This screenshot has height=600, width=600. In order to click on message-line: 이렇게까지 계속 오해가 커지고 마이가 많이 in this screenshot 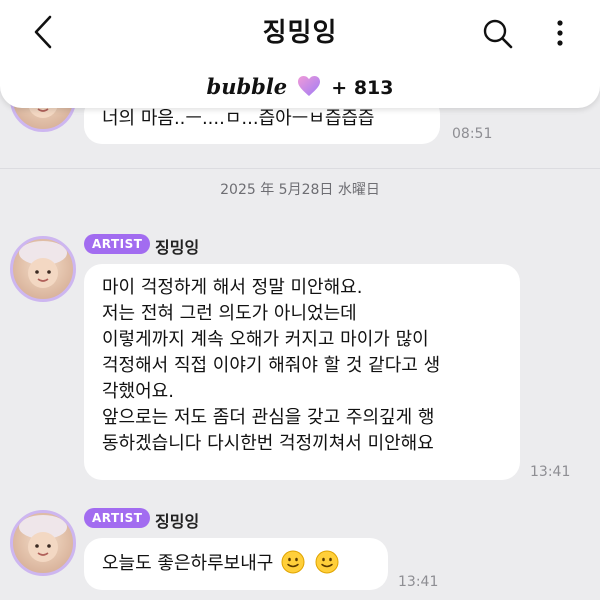, I will do `click(265, 339)`.